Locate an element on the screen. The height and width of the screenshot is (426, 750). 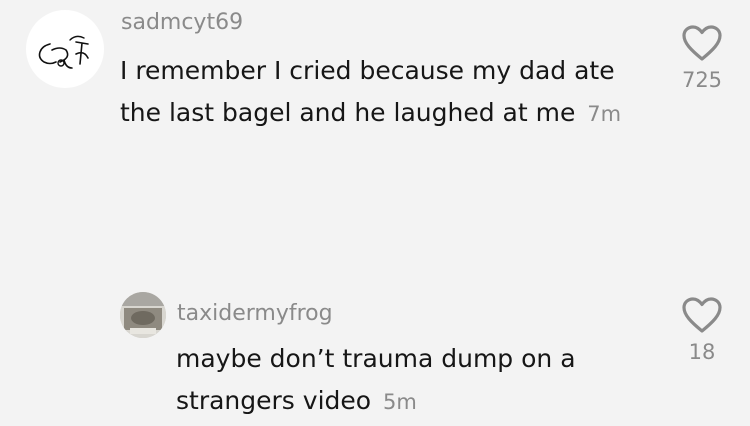
reply-username: taxidermyfrog is located at coordinates (255, 313).